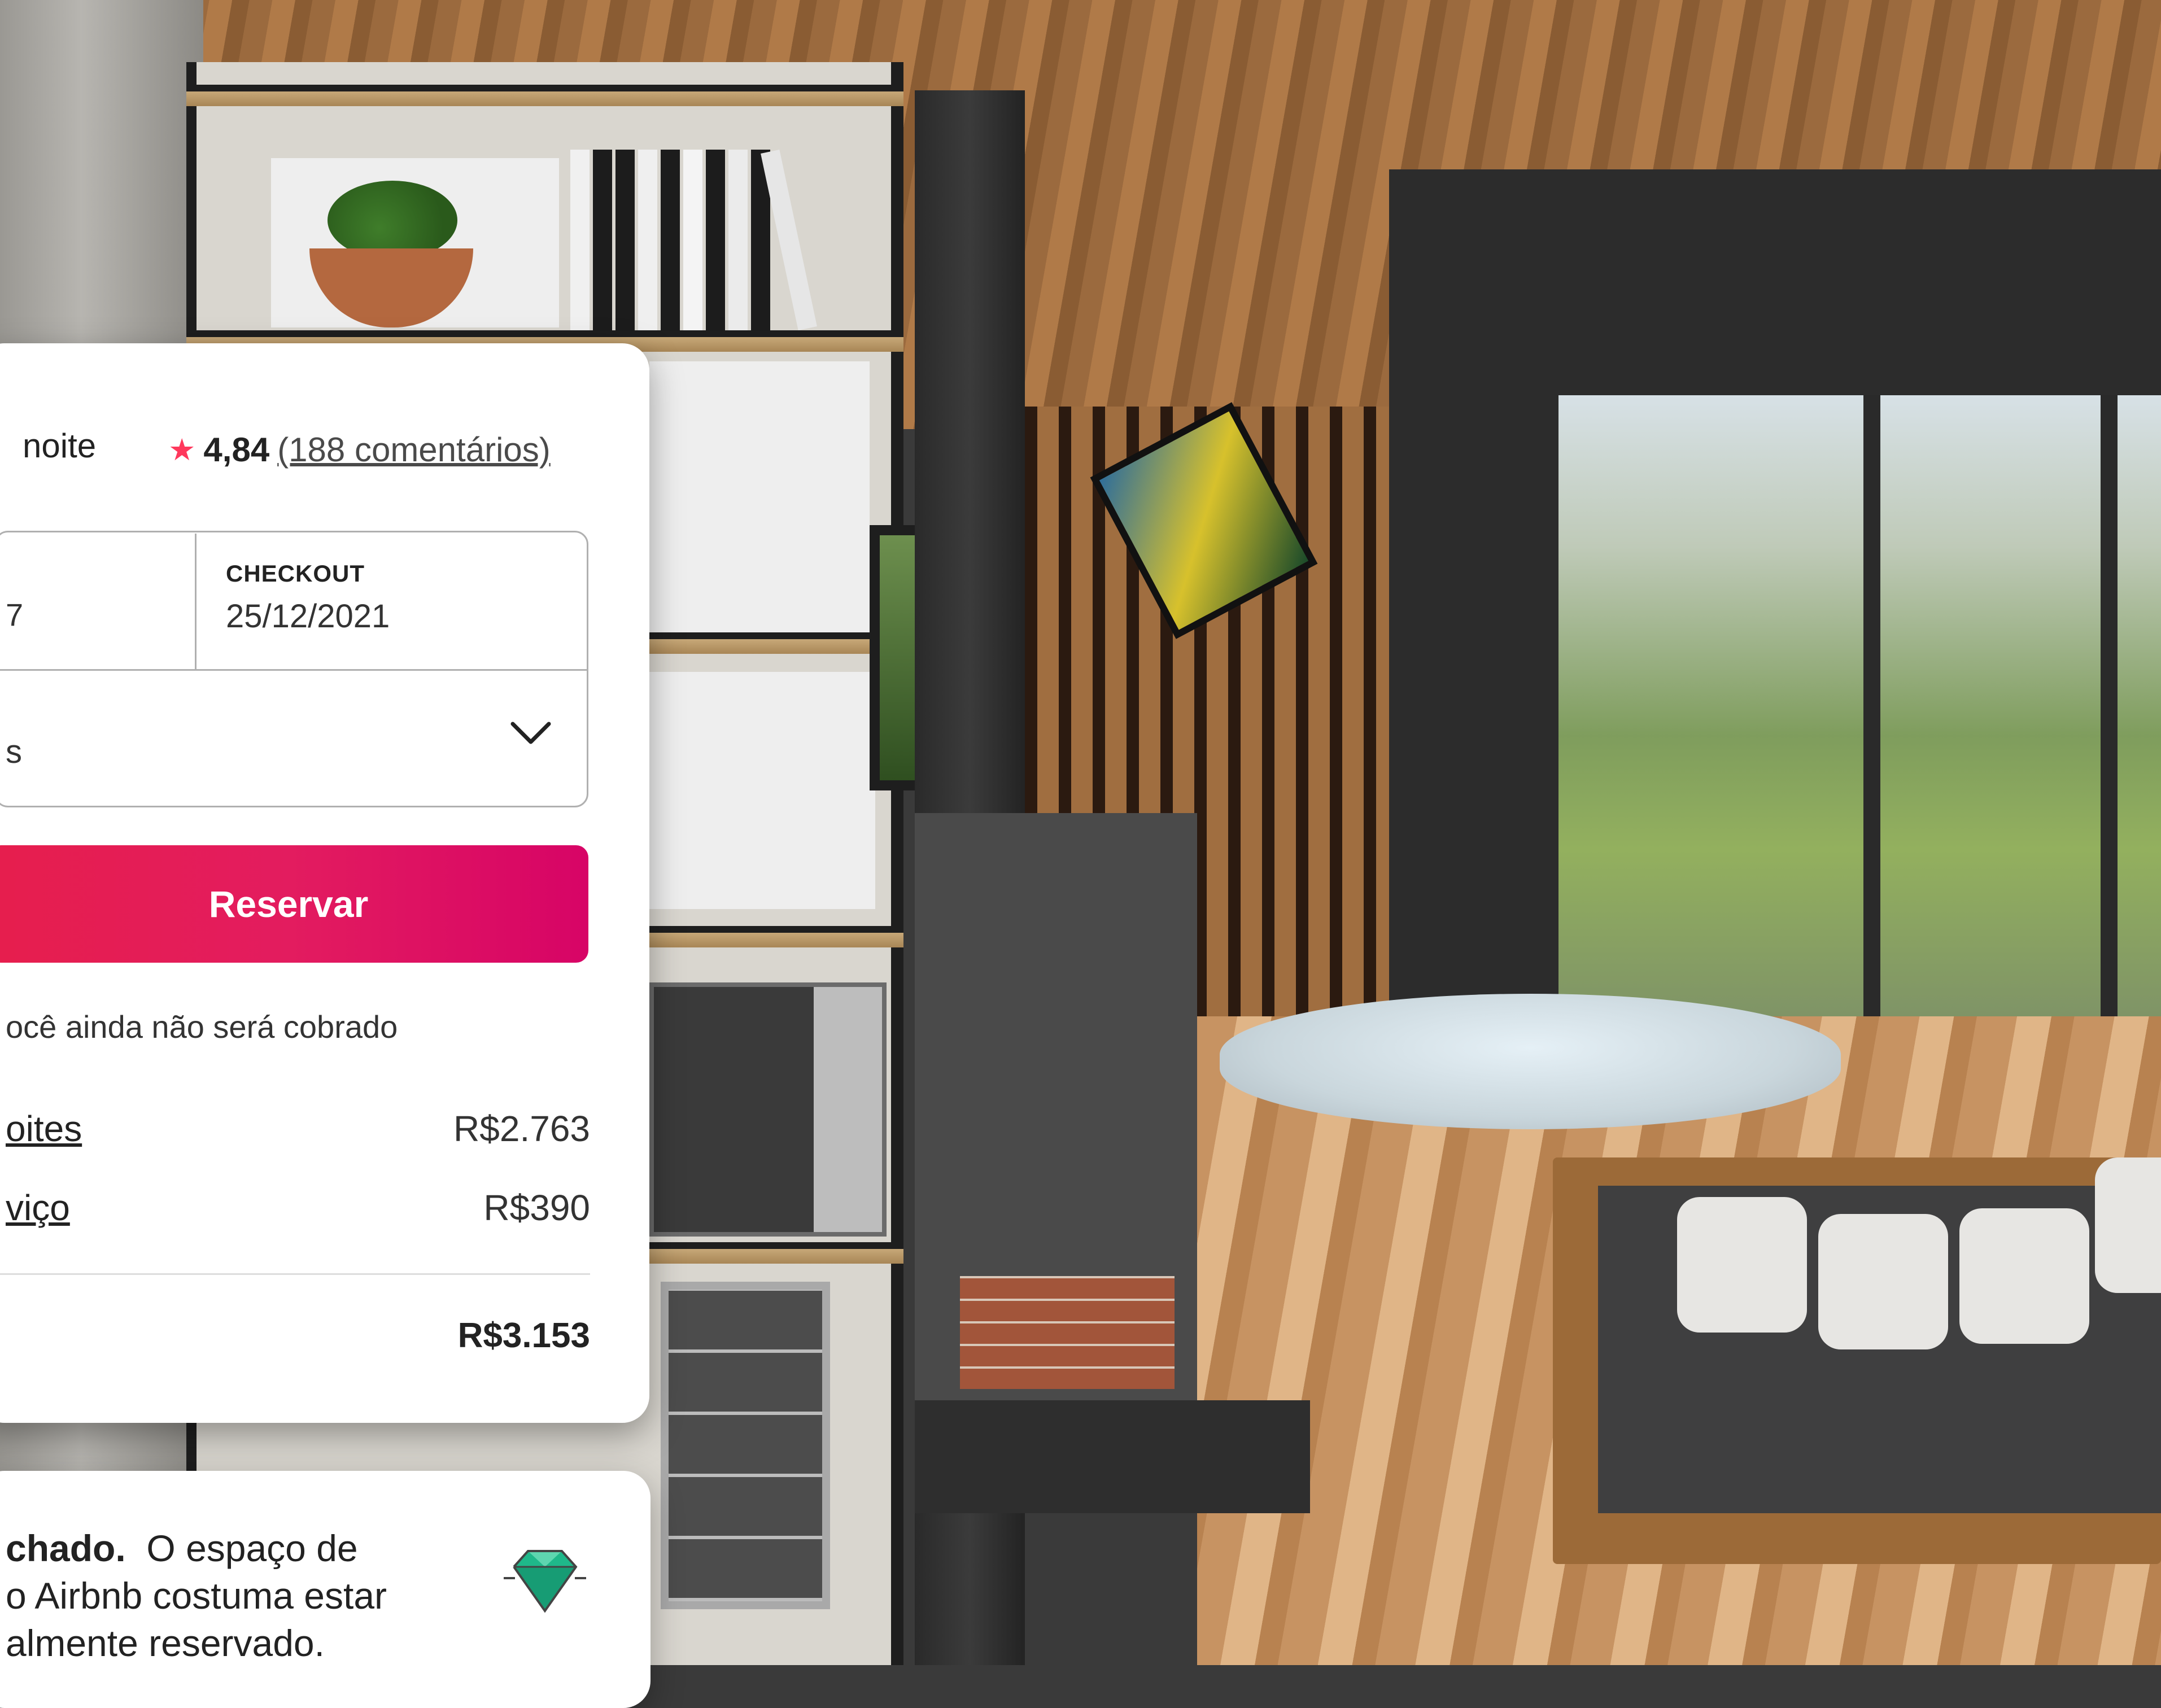  I want to click on checkout-label: CHECKOUT, so click(295, 573).